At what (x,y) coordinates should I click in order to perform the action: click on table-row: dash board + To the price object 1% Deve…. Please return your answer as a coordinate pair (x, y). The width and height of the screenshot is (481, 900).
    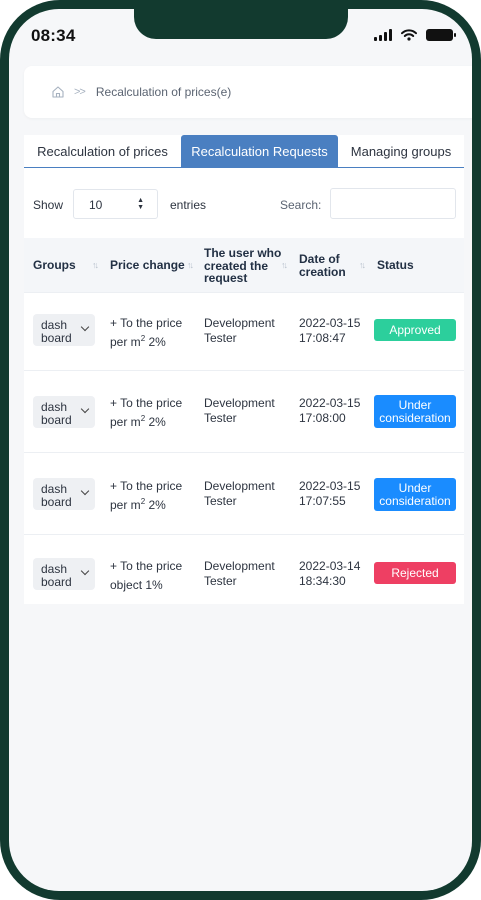
    Looking at the image, I should click on (244, 574).